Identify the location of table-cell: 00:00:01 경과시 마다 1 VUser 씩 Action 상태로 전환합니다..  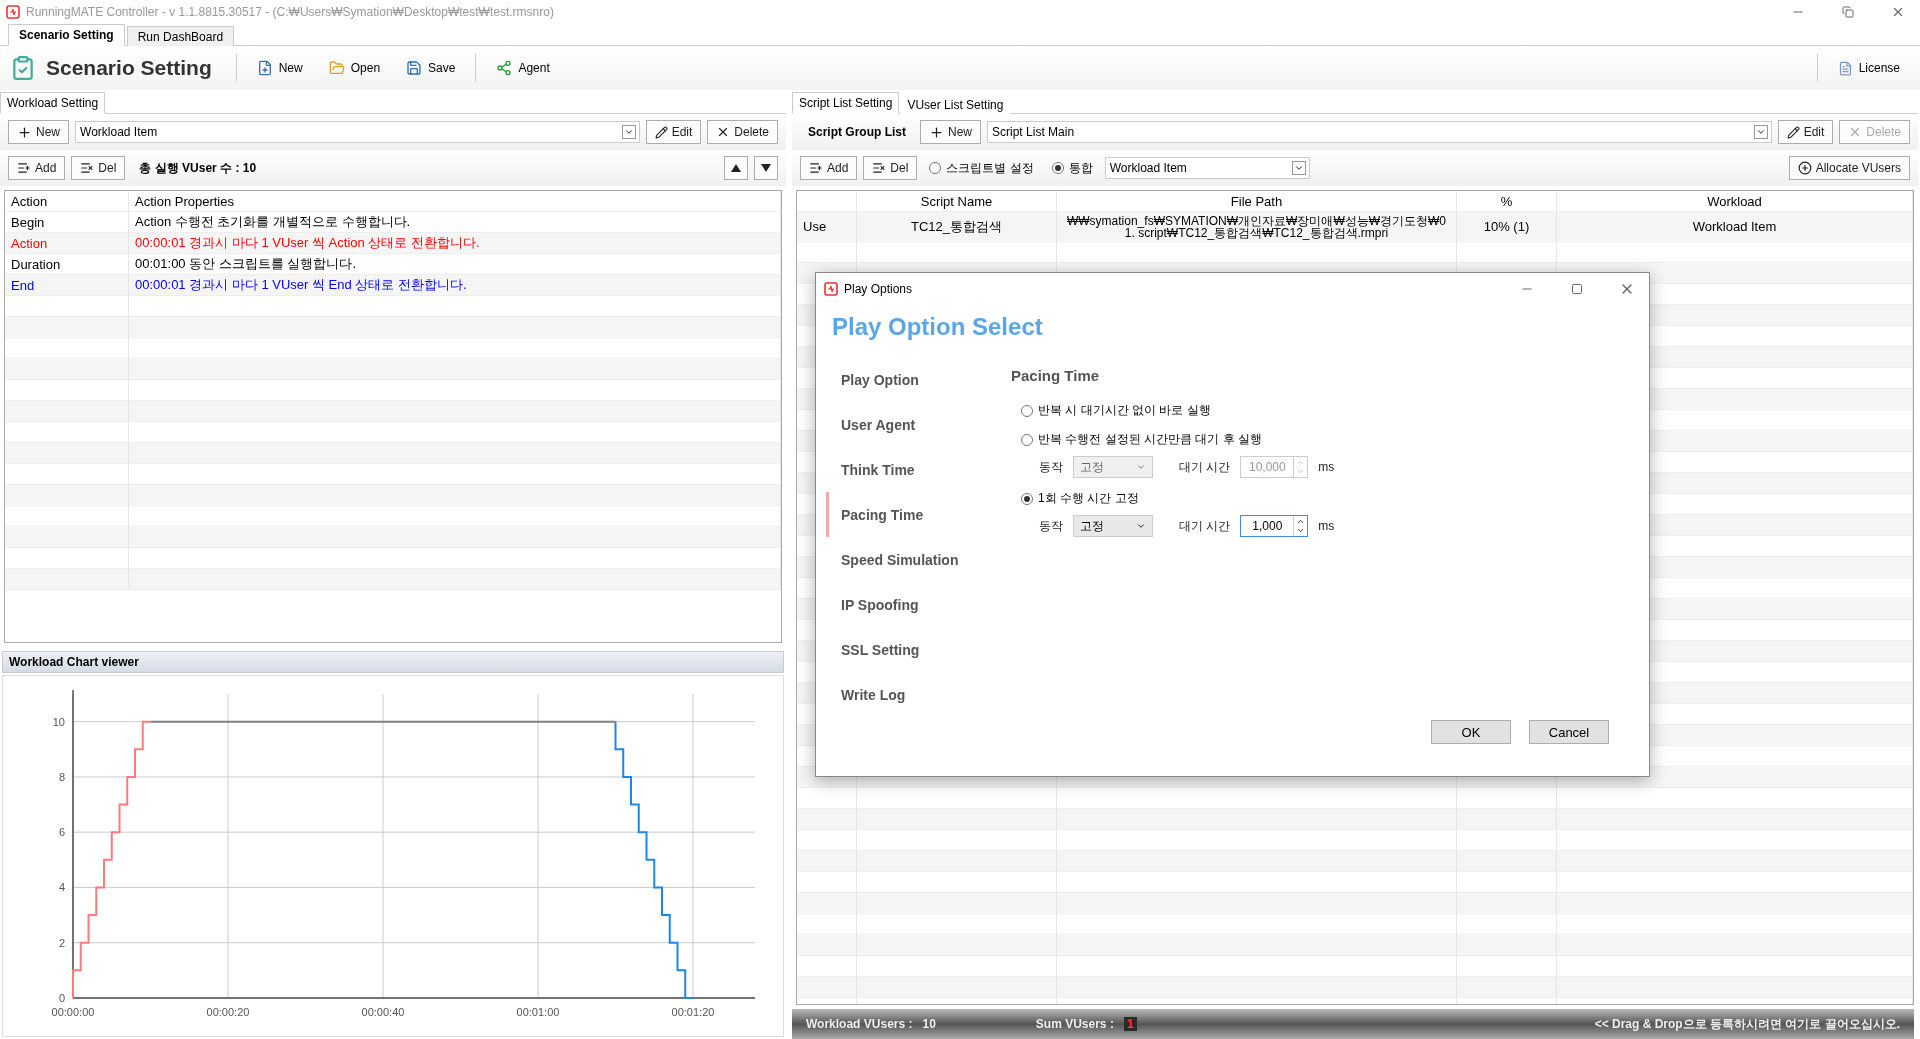
(455, 243).